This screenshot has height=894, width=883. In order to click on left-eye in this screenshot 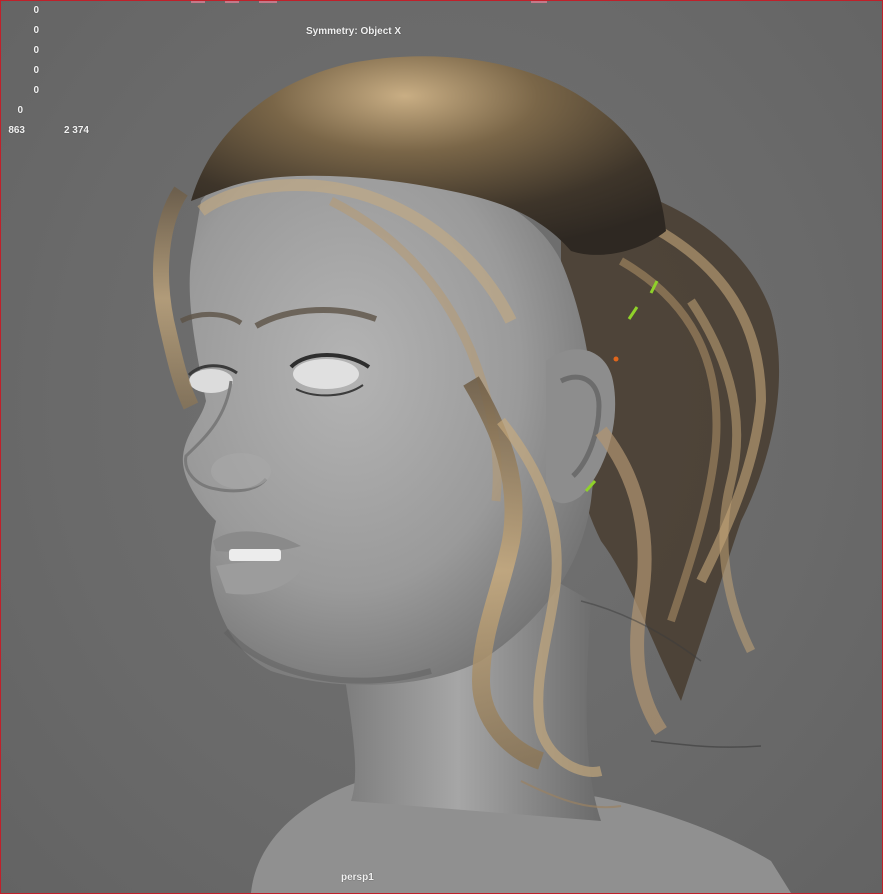, I will do `click(211, 381)`.